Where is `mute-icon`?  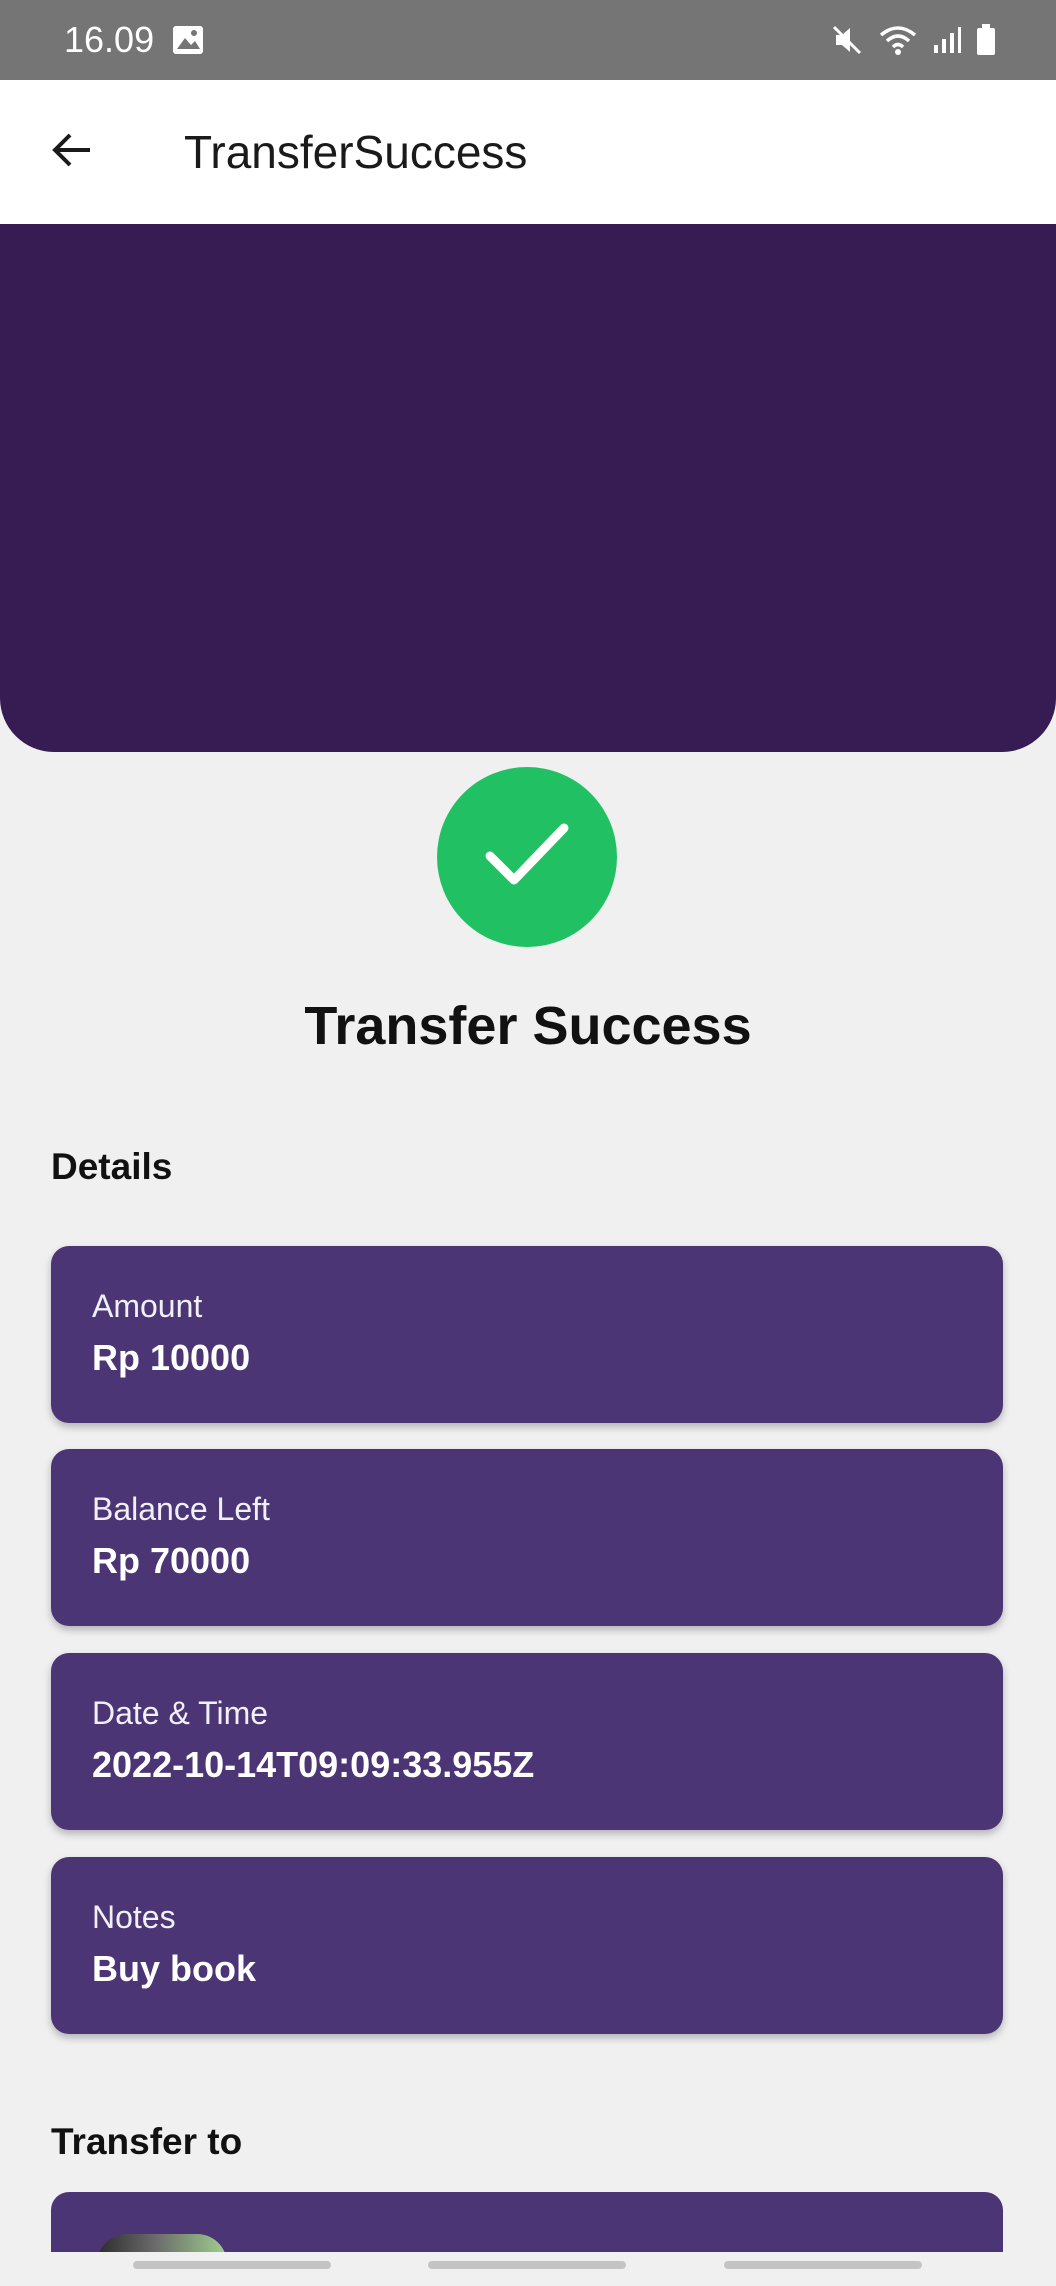
mute-icon is located at coordinates (847, 40).